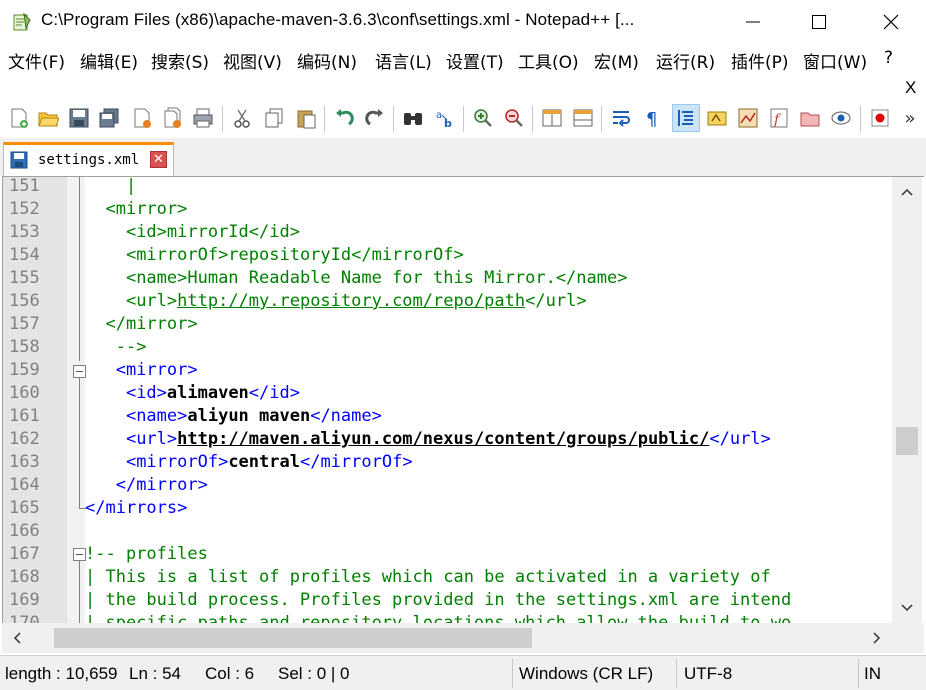 The height and width of the screenshot is (690, 926). What do you see at coordinates (621, 118) in the screenshot?
I see `word-wrap-icon` at bounding box center [621, 118].